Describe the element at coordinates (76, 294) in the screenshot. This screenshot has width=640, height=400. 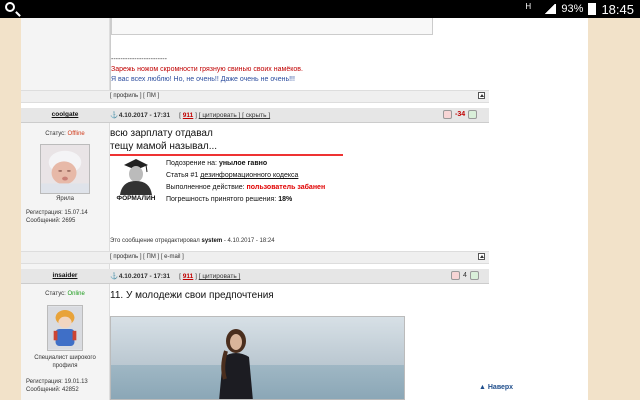
I see `status-online: Online` at that location.